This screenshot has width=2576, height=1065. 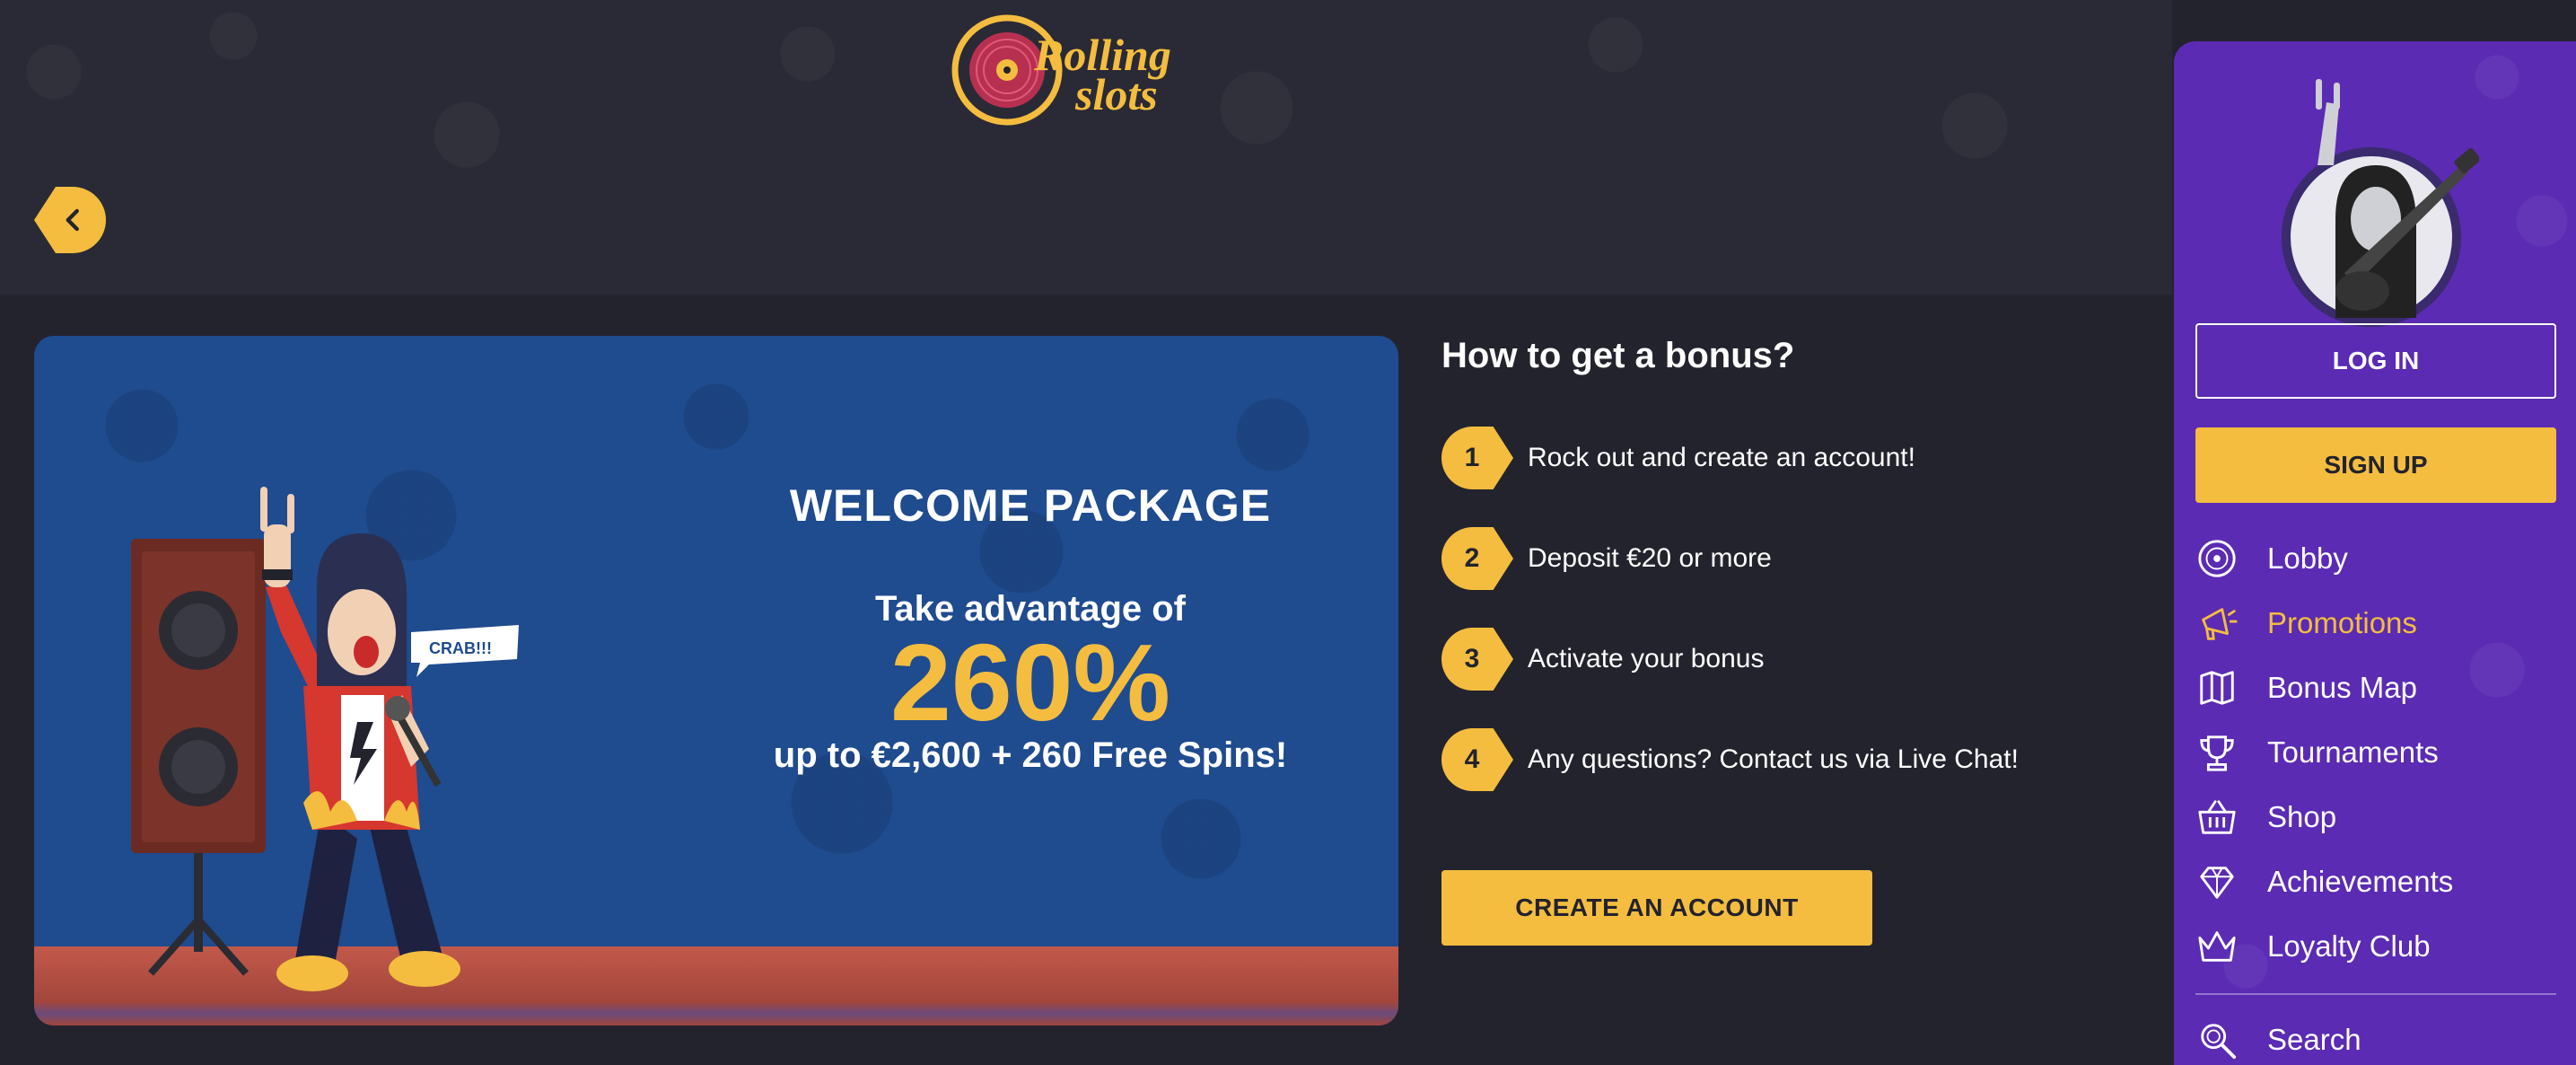 What do you see at coordinates (2217, 623) in the screenshot?
I see `megaphone-icon` at bounding box center [2217, 623].